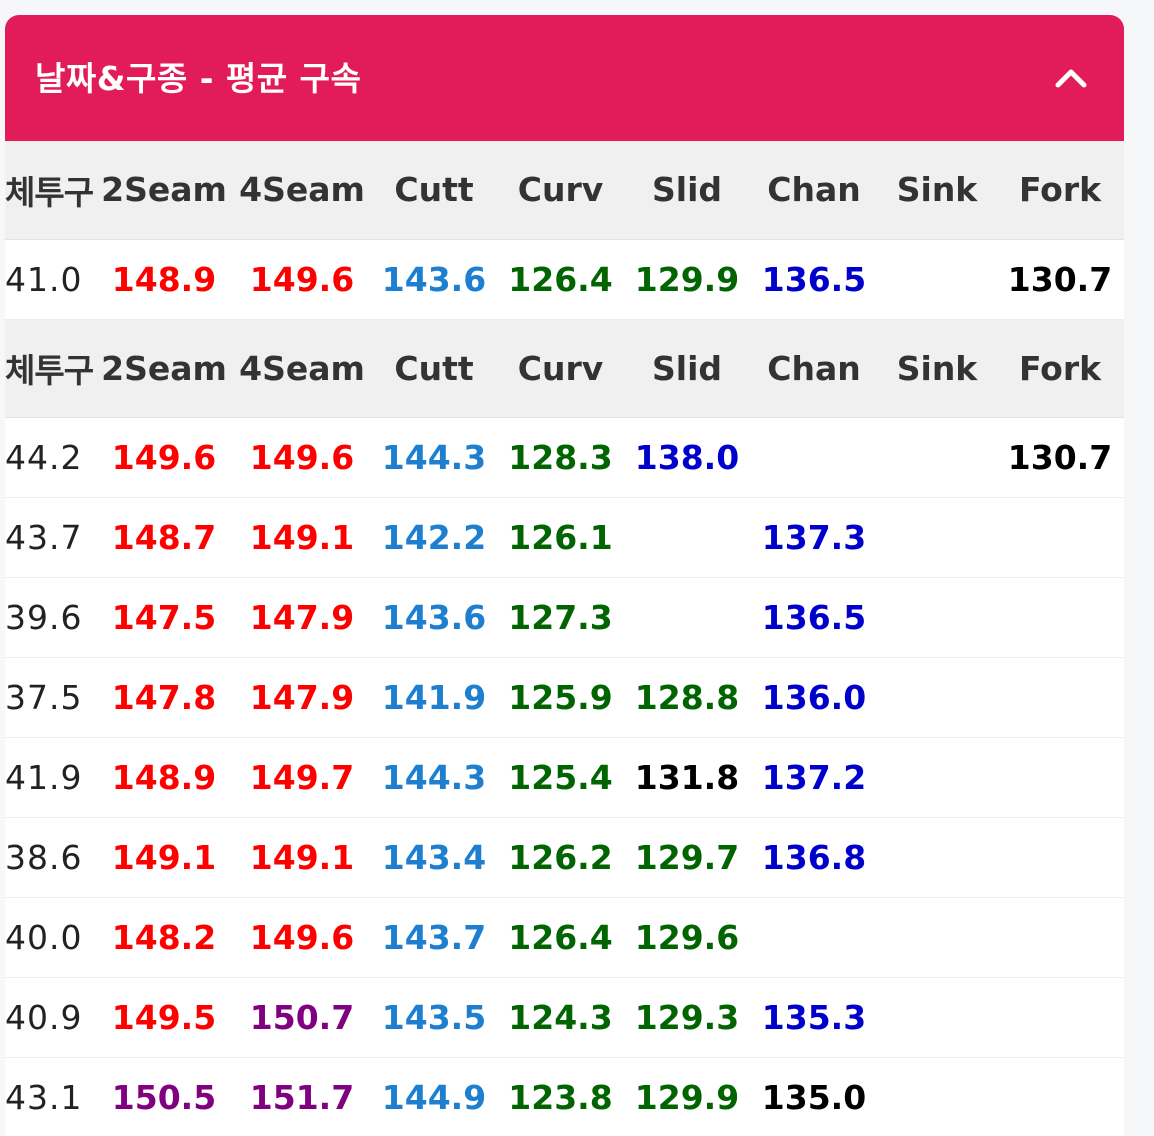  I want to click on cell-curv: 125.9, so click(560, 697).